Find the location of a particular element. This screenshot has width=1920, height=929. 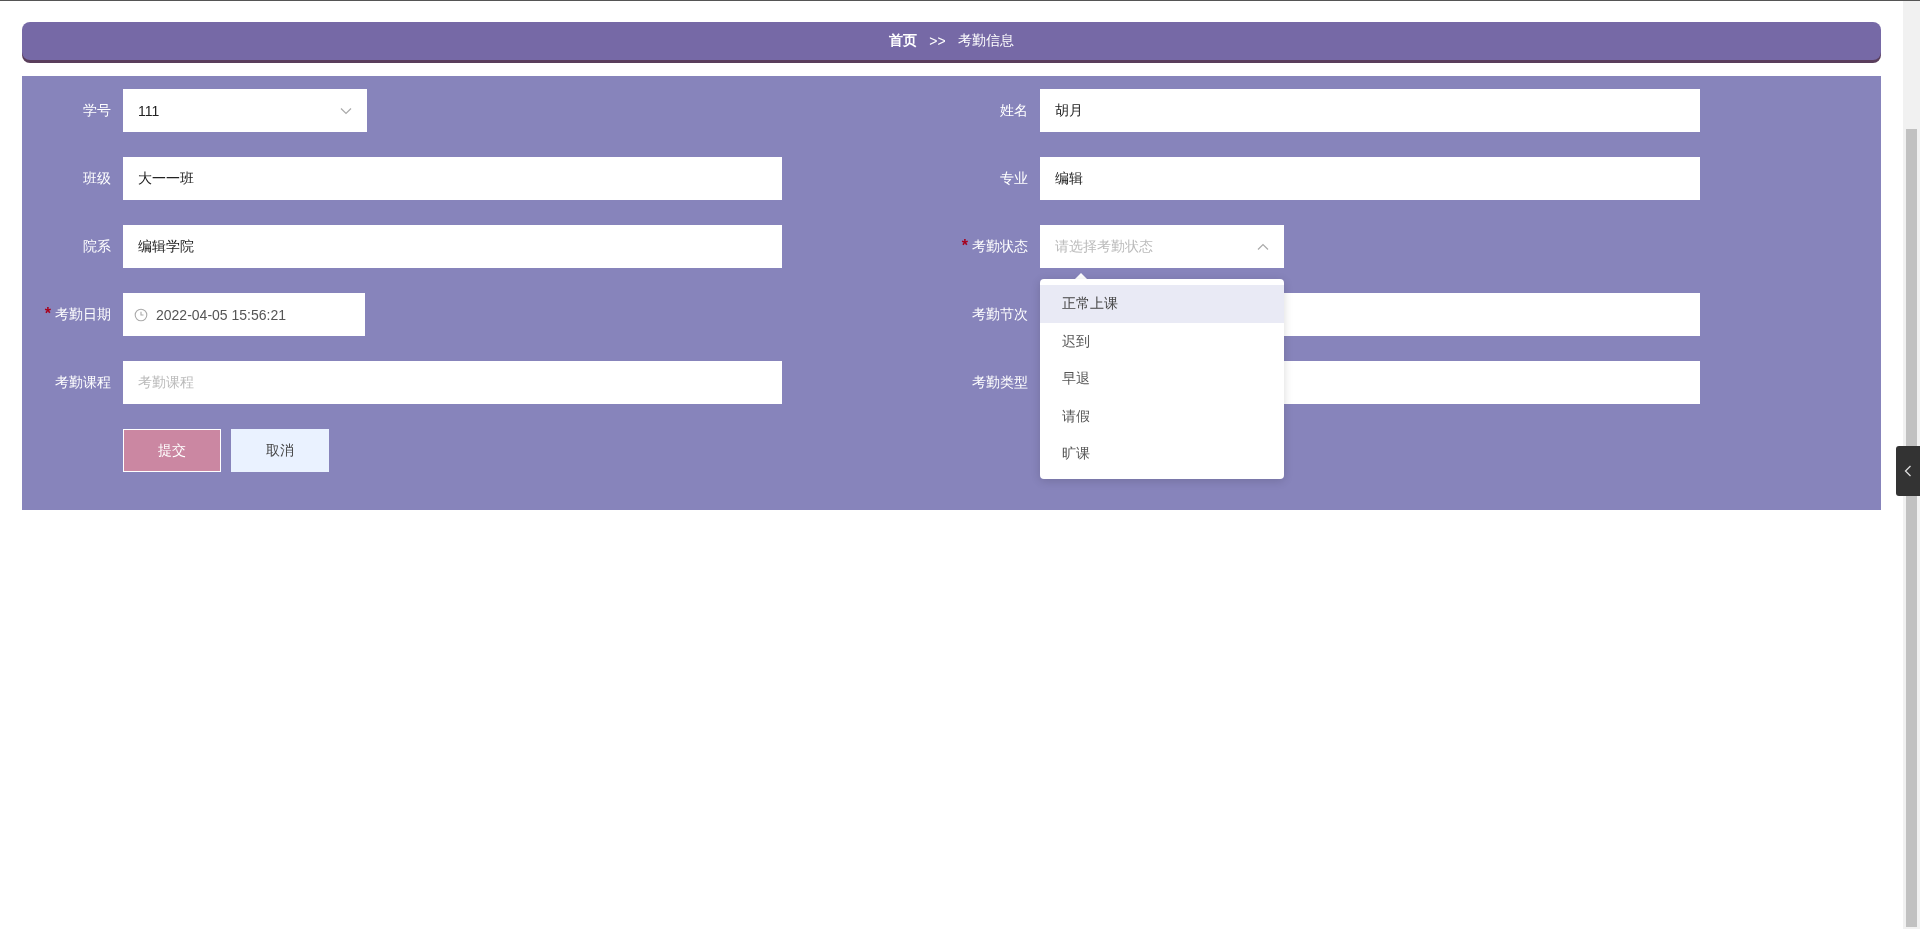

input-field: 编辑学院 is located at coordinates (452, 246).